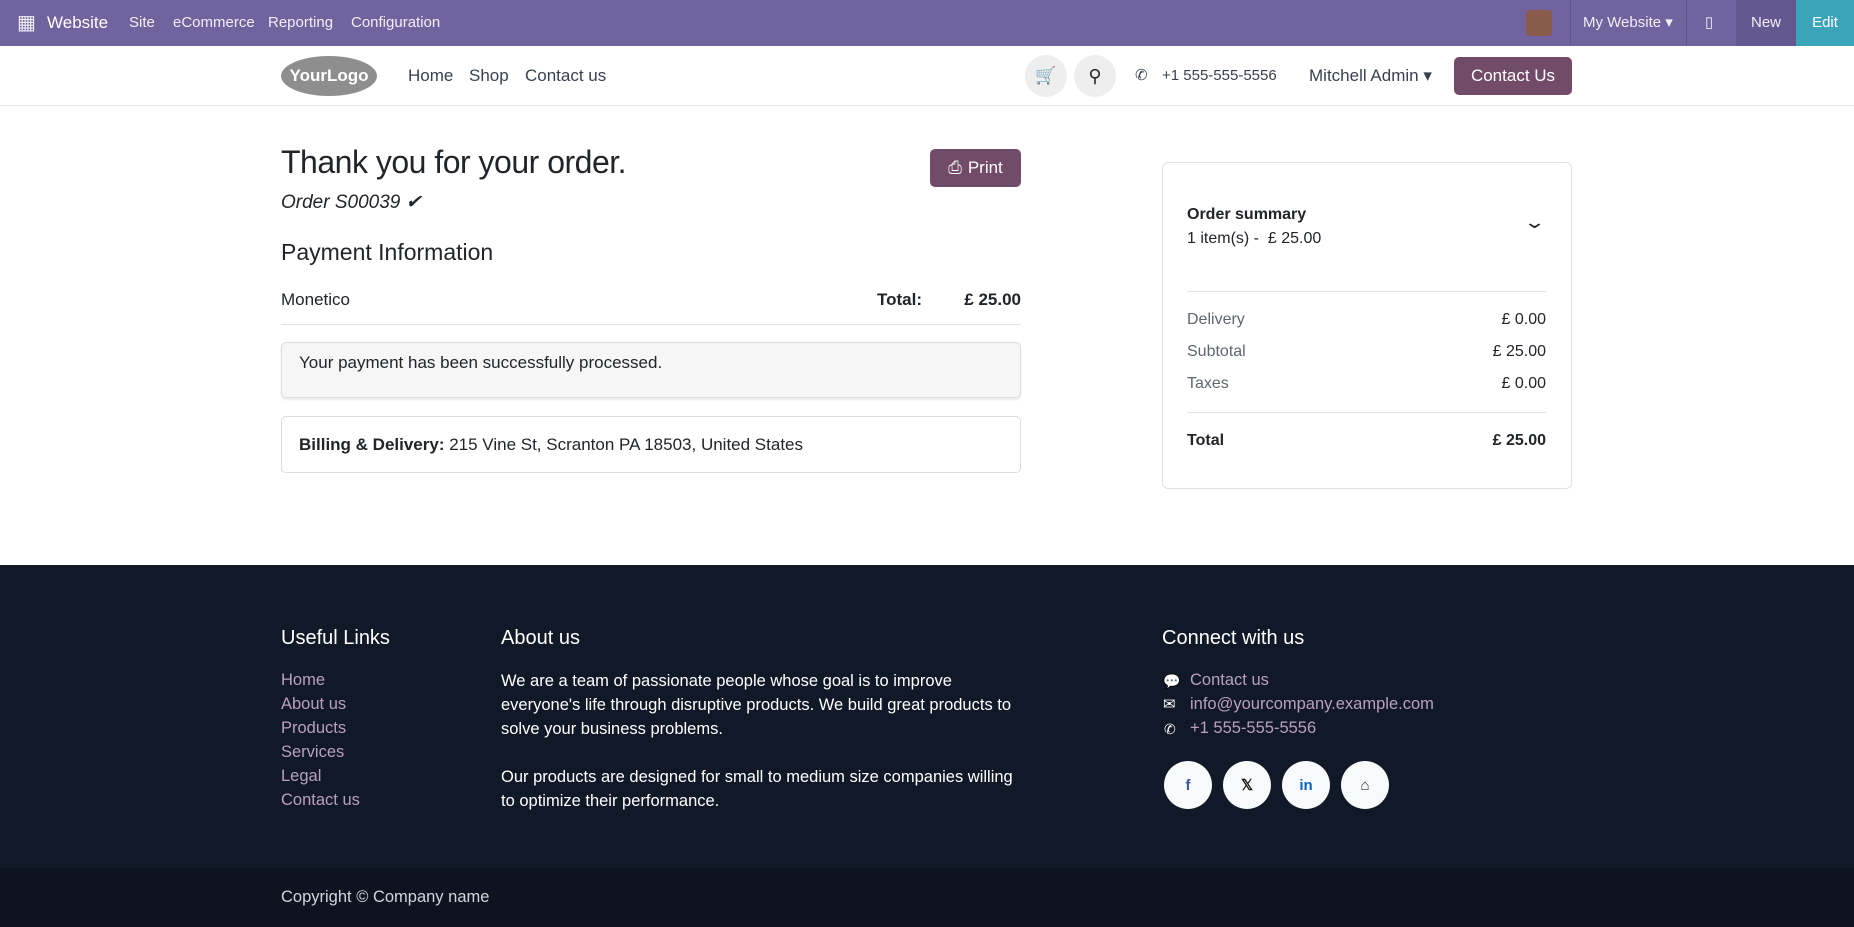 This screenshot has width=1854, height=927. What do you see at coordinates (1216, 351) in the screenshot?
I see `row-label: Subtotal` at bounding box center [1216, 351].